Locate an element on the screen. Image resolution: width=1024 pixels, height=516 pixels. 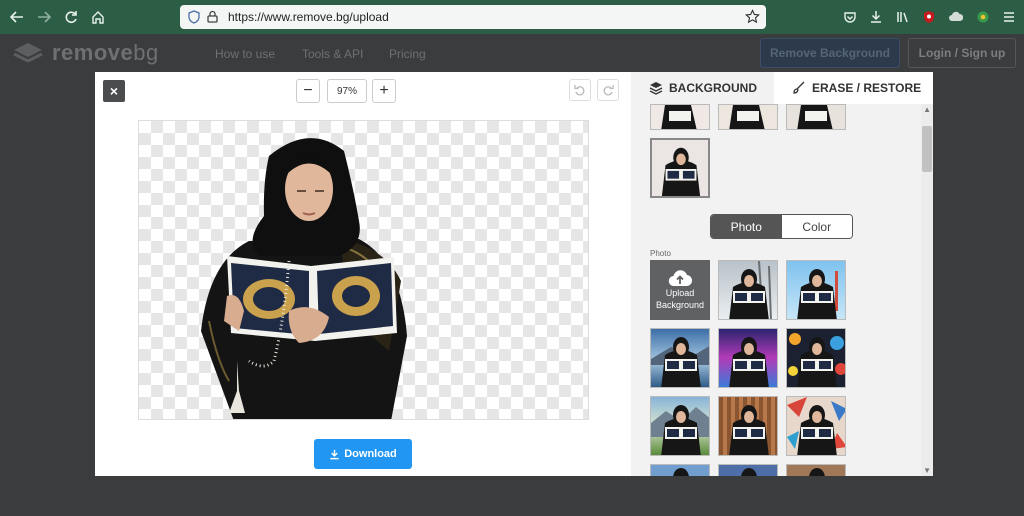
close-button: × is located at coordinates (114, 91).